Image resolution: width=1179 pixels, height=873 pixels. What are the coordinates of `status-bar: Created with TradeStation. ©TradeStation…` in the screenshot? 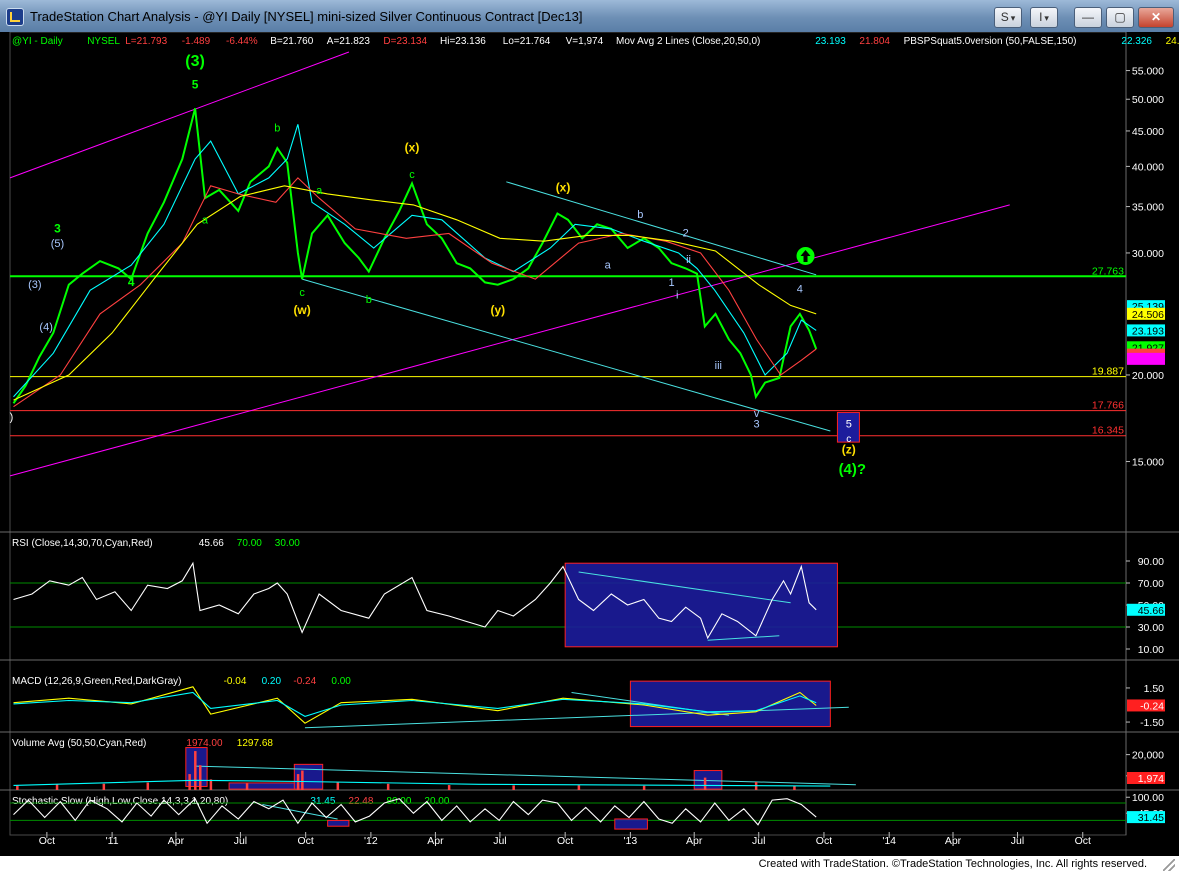 It's located at (589, 864).